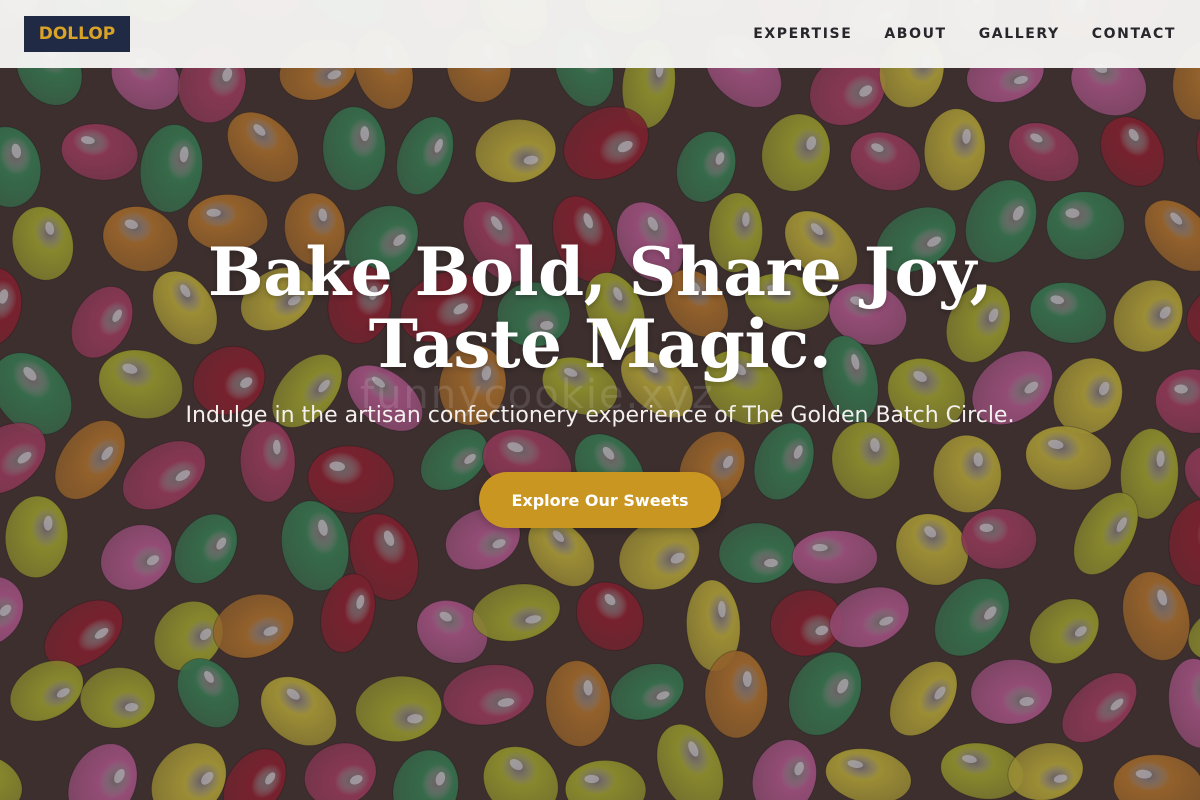 This screenshot has height=800, width=1200. What do you see at coordinates (948, 34) in the screenshot?
I see `main-nav: EXPERTISE ABOUT GALLERY CONTACT` at bounding box center [948, 34].